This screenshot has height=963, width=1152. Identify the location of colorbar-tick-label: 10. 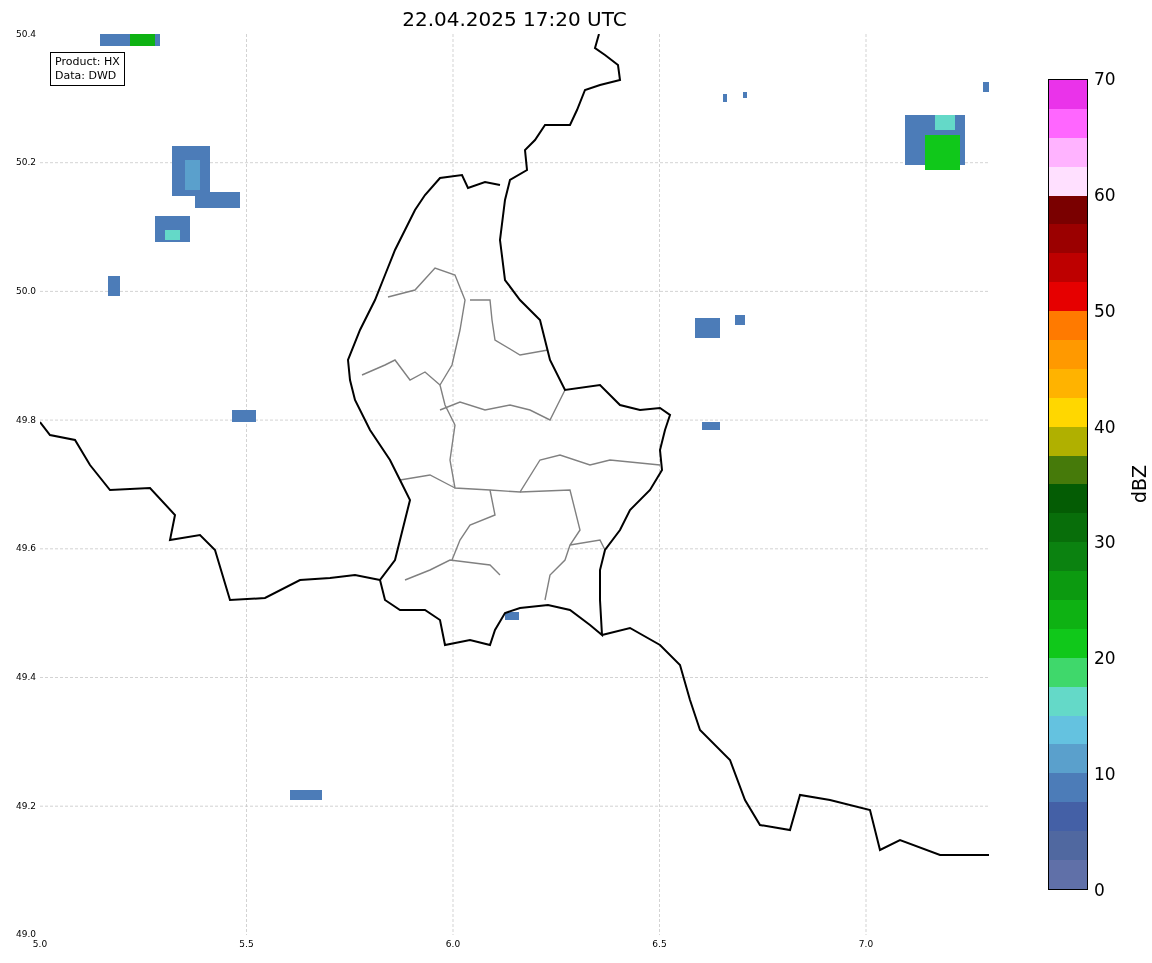
(1105, 774).